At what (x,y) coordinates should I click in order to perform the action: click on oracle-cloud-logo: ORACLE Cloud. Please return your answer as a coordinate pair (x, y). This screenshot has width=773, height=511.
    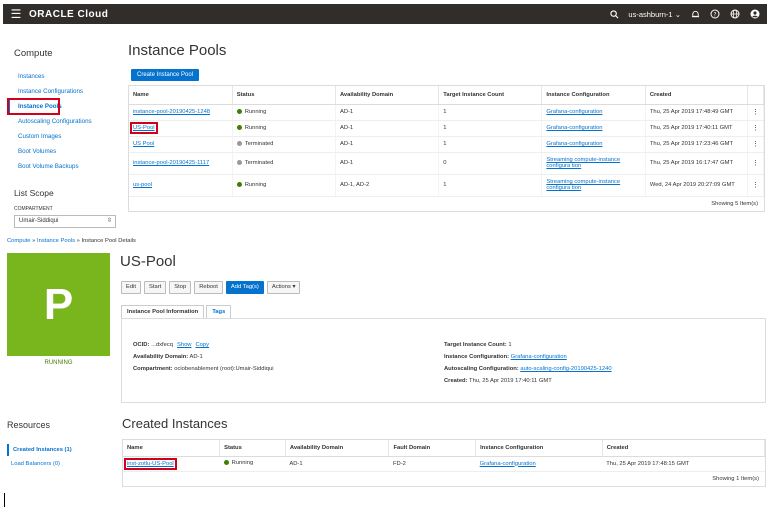
    Looking at the image, I should click on (68, 14).